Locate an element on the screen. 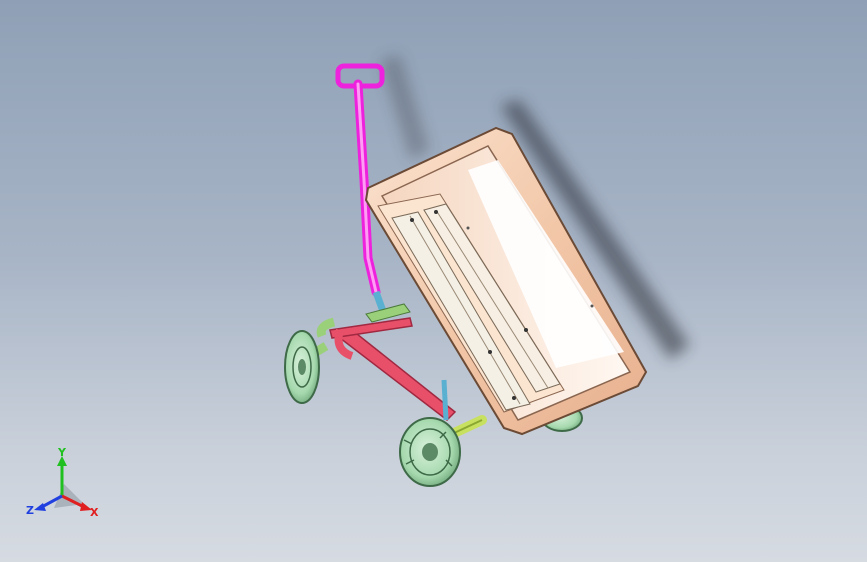 The image size is (867, 562). rear-left-wheel is located at coordinates (302, 367).